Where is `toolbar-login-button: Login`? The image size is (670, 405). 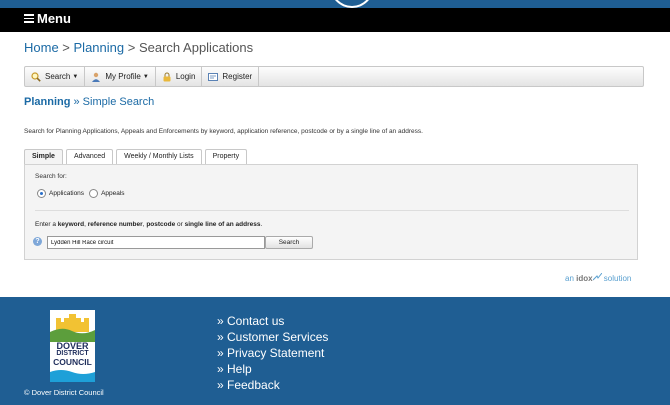 toolbar-login-button: Login is located at coordinates (179, 76).